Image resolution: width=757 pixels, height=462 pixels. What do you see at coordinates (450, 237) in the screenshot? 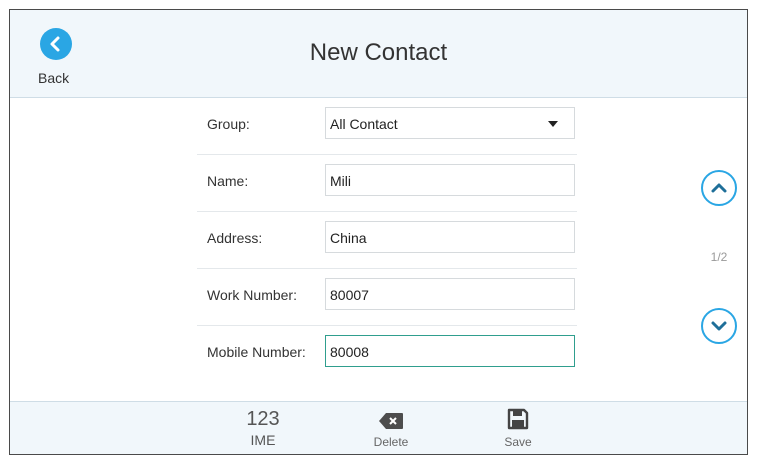
I see `address-field: China` at bounding box center [450, 237].